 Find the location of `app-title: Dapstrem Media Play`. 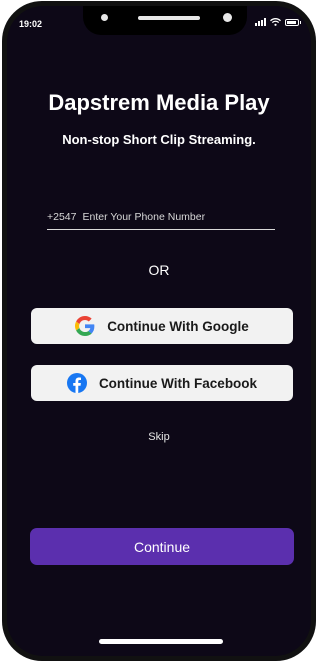

app-title: Dapstrem Media Play is located at coordinates (159, 102).